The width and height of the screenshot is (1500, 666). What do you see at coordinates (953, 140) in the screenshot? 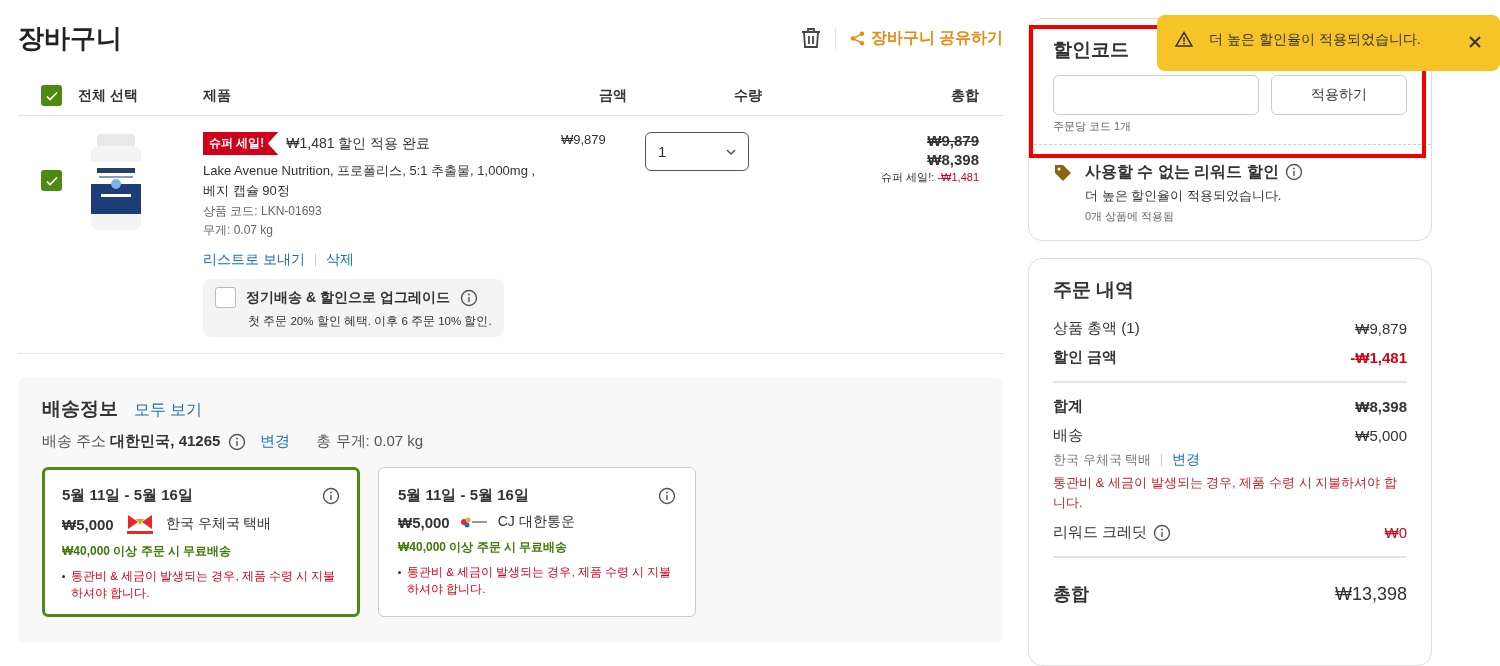
I see `original-total: ₩9,879` at bounding box center [953, 140].